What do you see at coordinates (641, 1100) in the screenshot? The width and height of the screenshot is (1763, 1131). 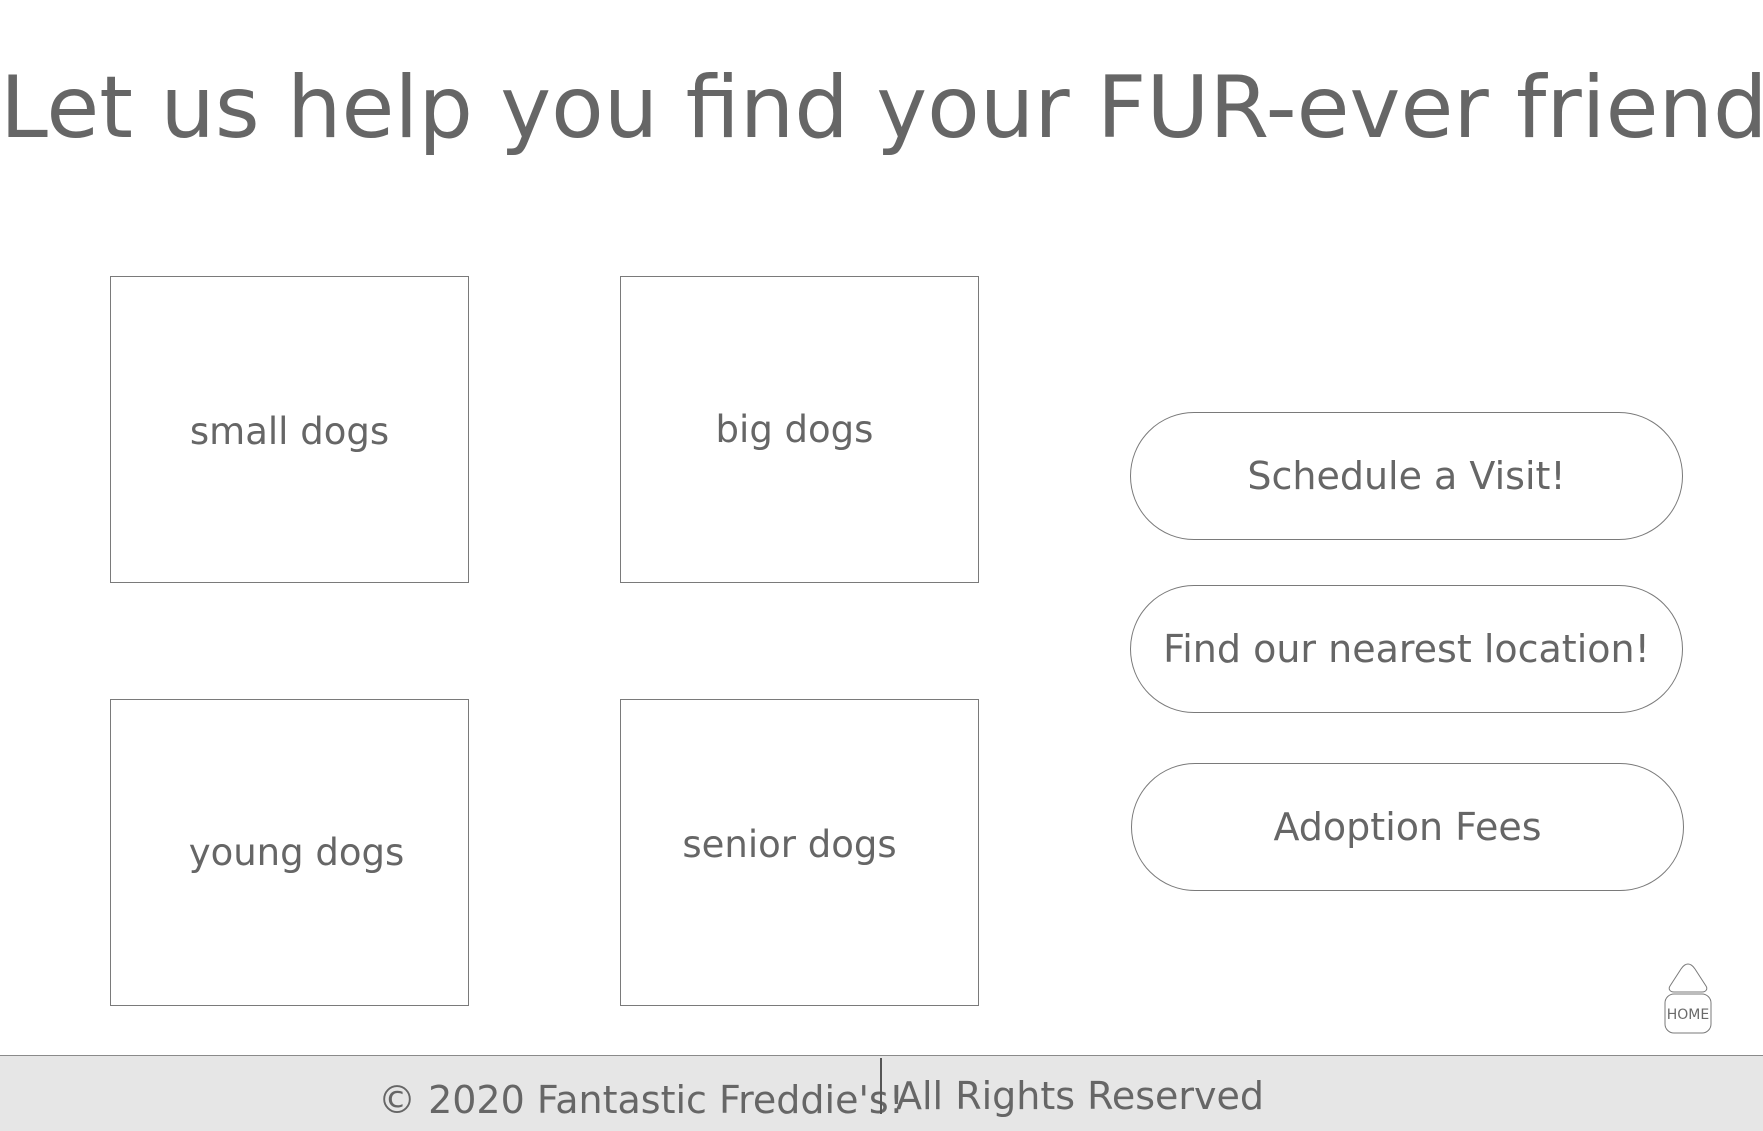 I see `footer-copyright: © 2020 Fantastic Freddie's!` at bounding box center [641, 1100].